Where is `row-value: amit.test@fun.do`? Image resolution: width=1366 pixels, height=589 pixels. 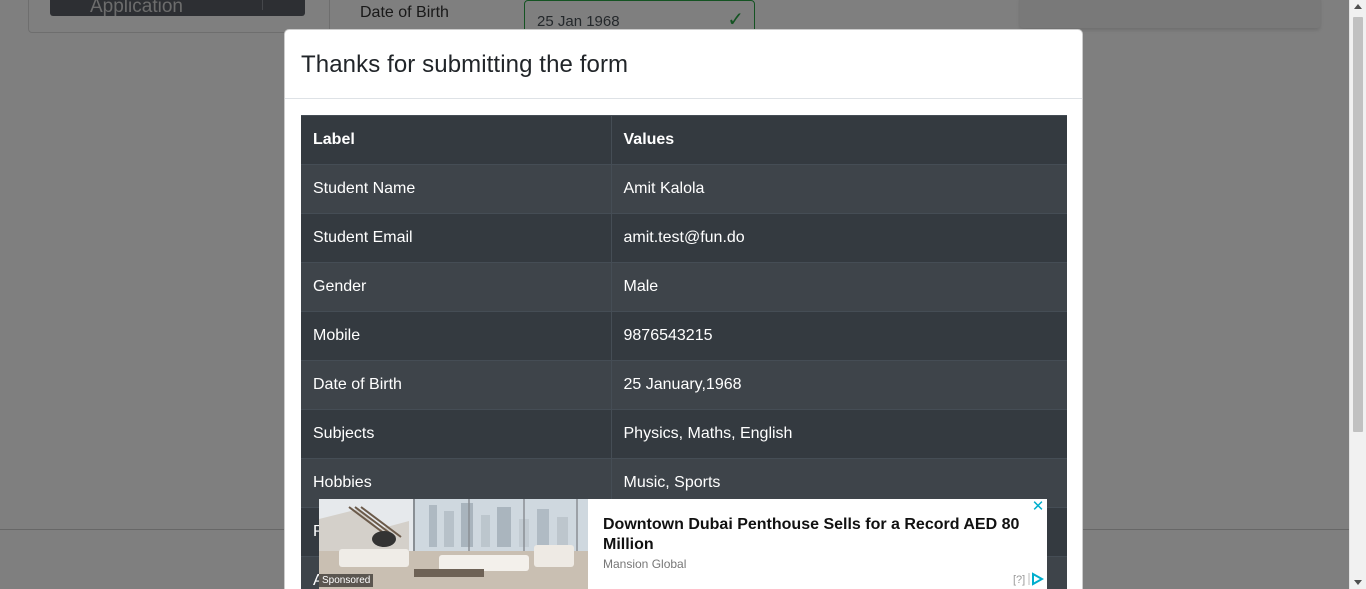 row-value: amit.test@fun.do is located at coordinates (839, 238).